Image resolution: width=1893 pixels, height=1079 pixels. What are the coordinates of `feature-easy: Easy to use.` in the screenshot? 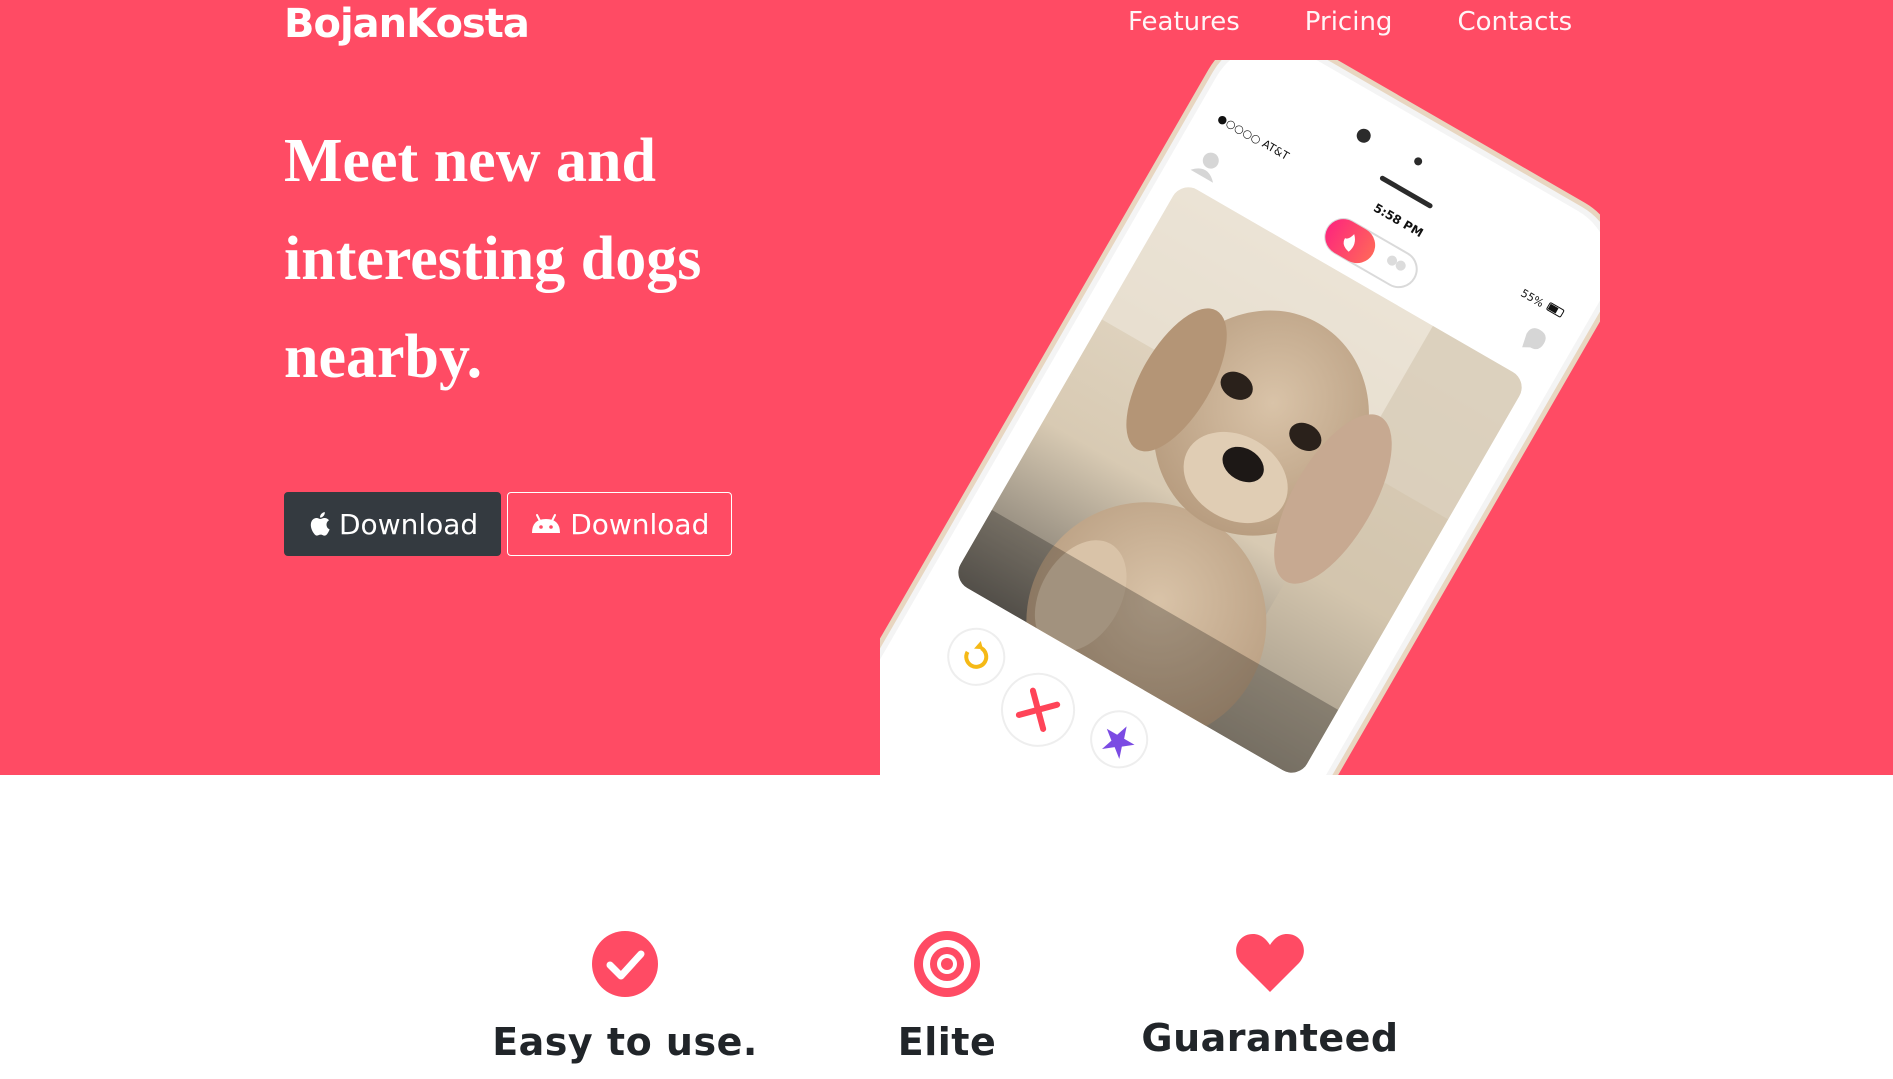 It's located at (625, 997).